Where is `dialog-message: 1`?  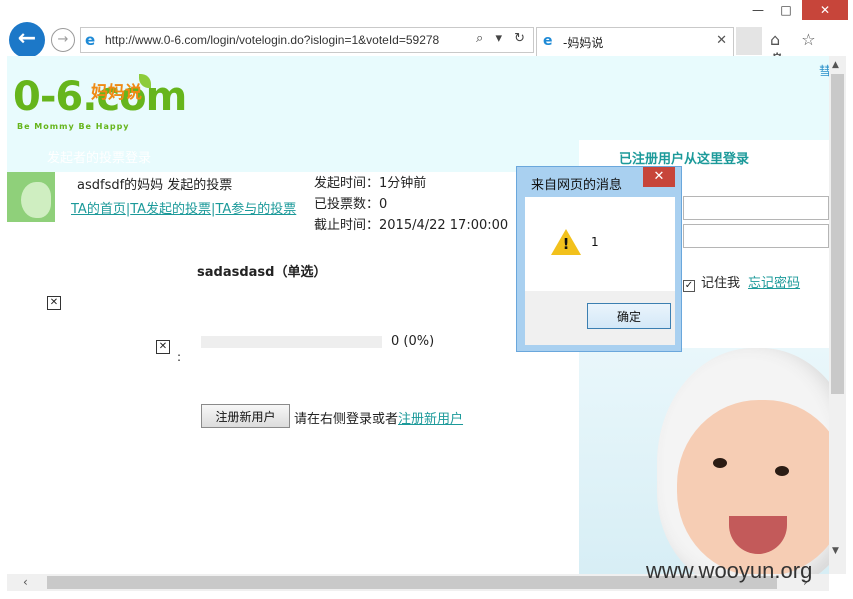 dialog-message: 1 is located at coordinates (595, 242).